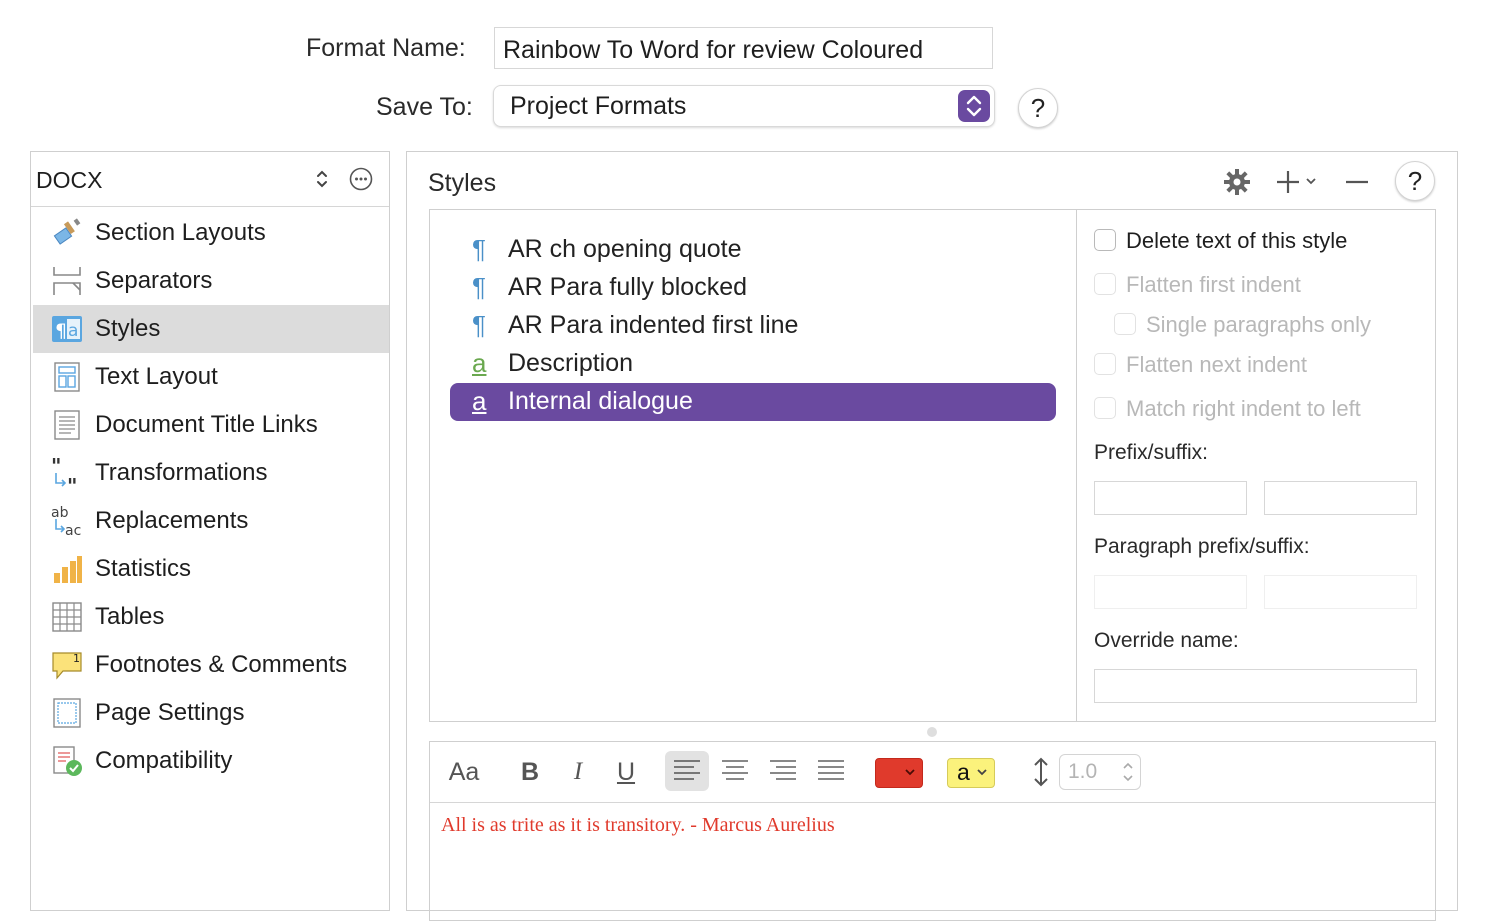  What do you see at coordinates (1415, 181) in the screenshot?
I see `styles-help-button: ?` at bounding box center [1415, 181].